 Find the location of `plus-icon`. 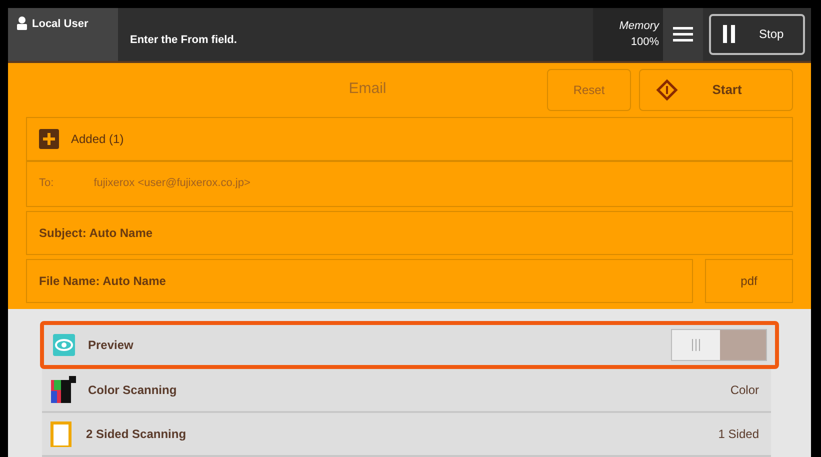

plus-icon is located at coordinates (49, 138).